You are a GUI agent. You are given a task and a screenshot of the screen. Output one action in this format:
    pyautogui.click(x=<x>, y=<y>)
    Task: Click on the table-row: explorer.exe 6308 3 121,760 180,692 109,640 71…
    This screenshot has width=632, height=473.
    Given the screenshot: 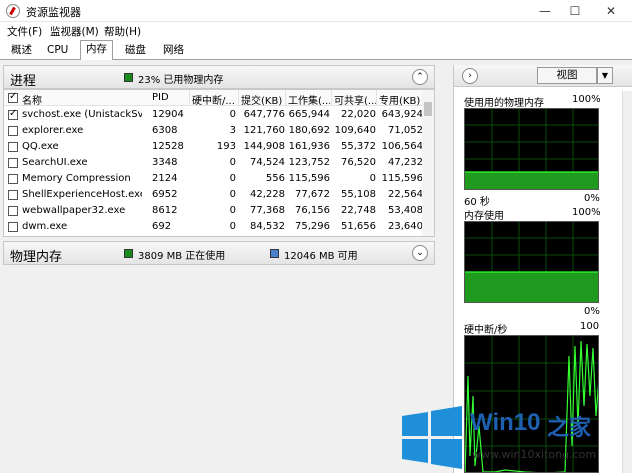 What is the action you would take?
    pyautogui.click(x=214, y=131)
    